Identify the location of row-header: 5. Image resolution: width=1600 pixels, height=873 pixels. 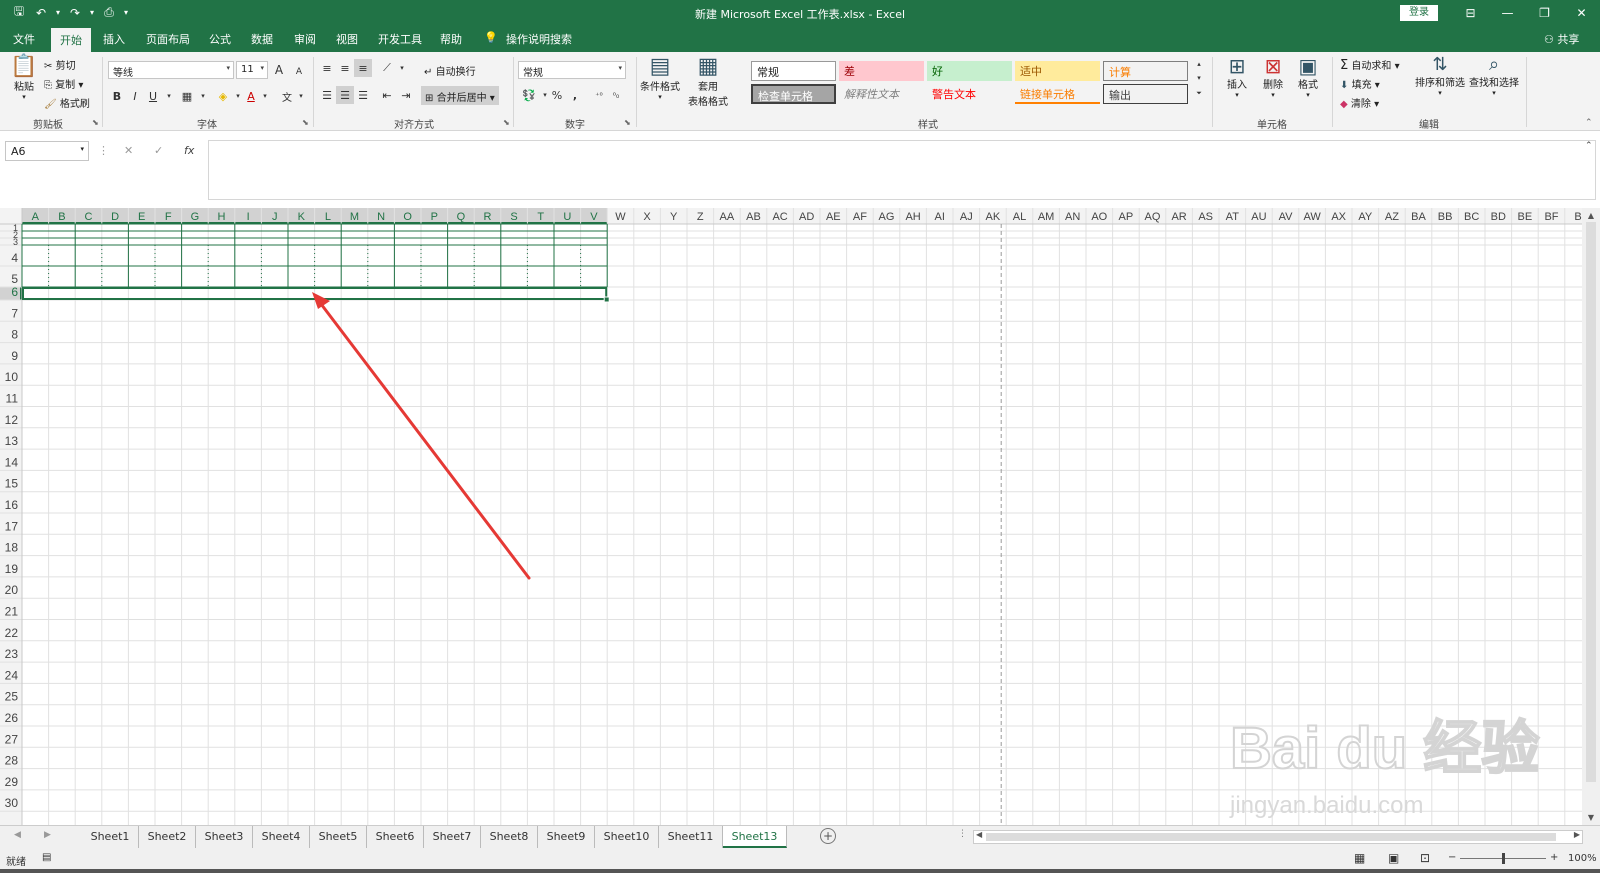
(14, 279).